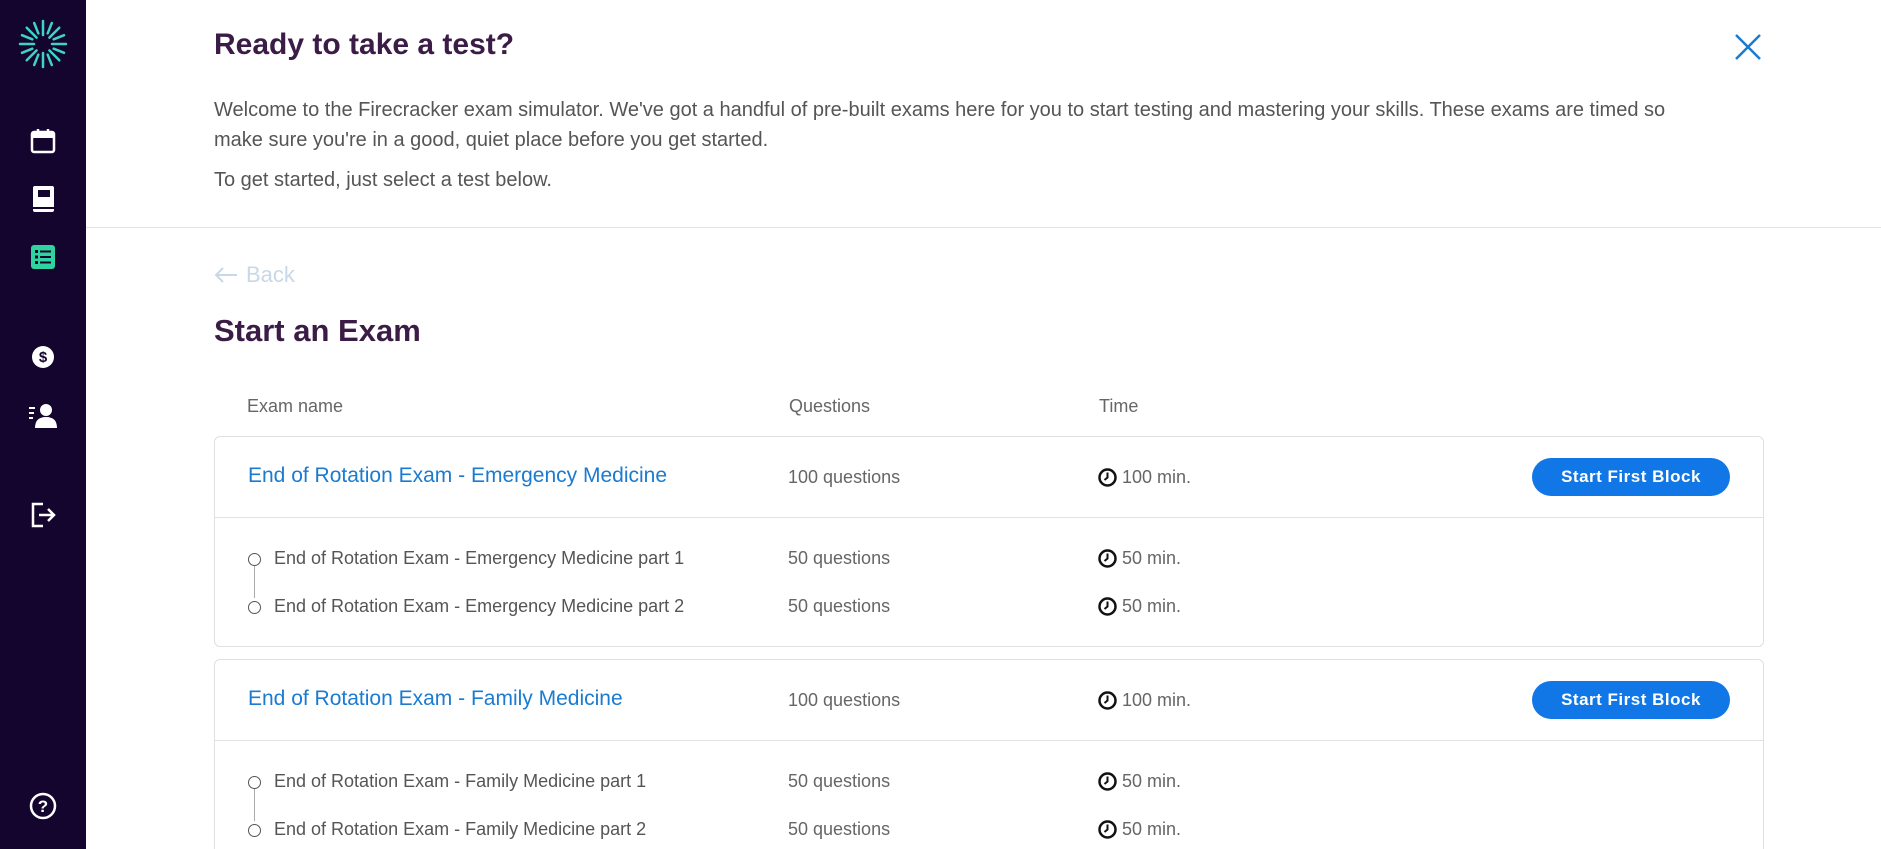 The width and height of the screenshot is (1881, 849). I want to click on arrow-left-icon, so click(225, 275).